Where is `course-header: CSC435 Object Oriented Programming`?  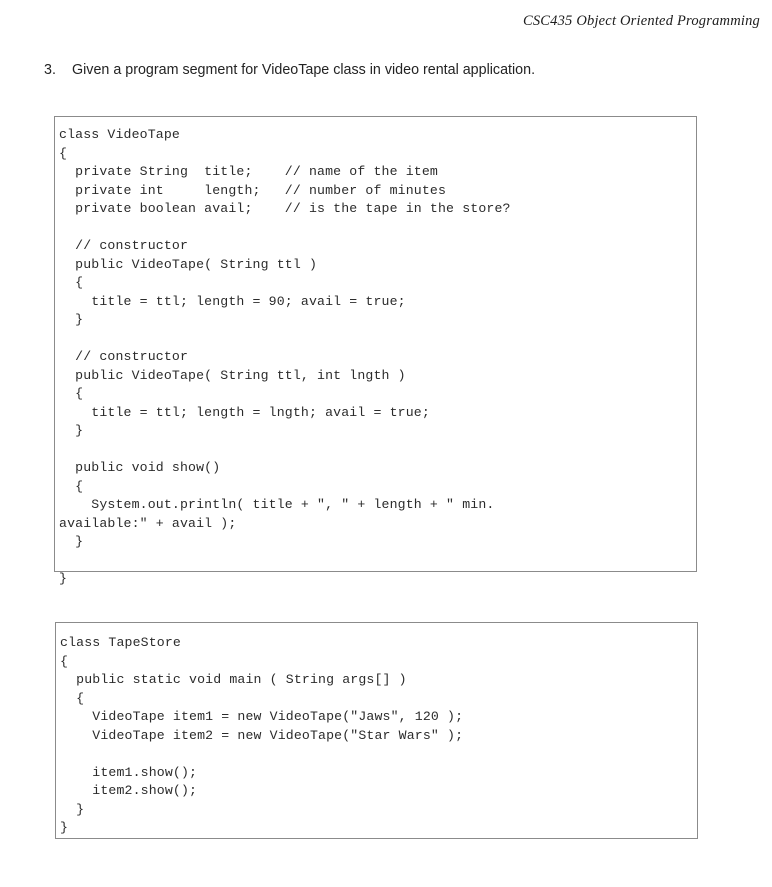 course-header: CSC435 Object Oriented Programming is located at coordinates (641, 21).